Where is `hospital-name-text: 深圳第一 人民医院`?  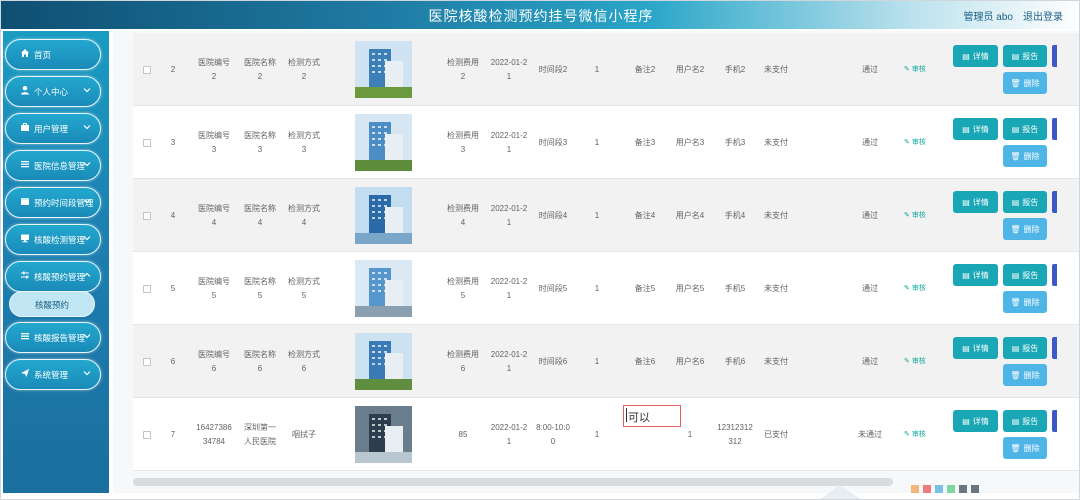
hospital-name-text: 深圳第一 人民医院 is located at coordinates (260, 434).